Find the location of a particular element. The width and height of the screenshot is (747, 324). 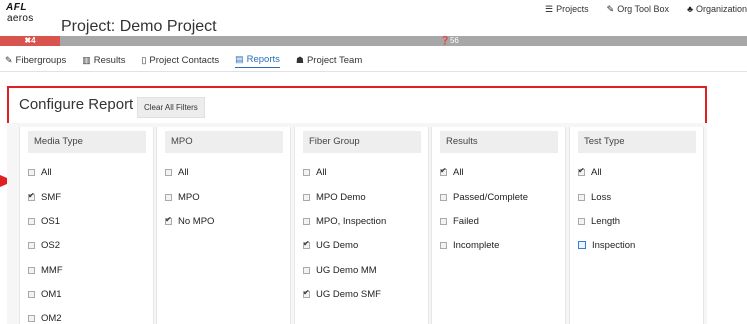

option-label: OS2 is located at coordinates (51, 245).